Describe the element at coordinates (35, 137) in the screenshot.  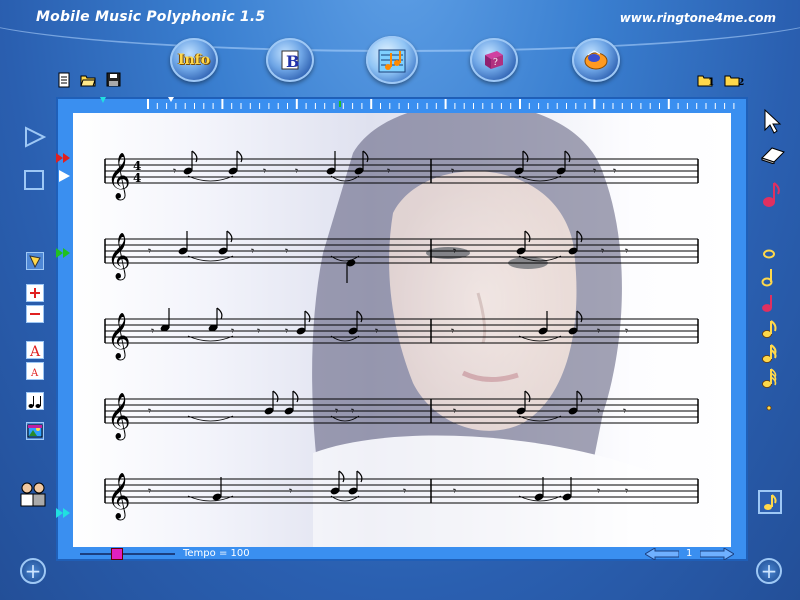
I see `play-button` at that location.